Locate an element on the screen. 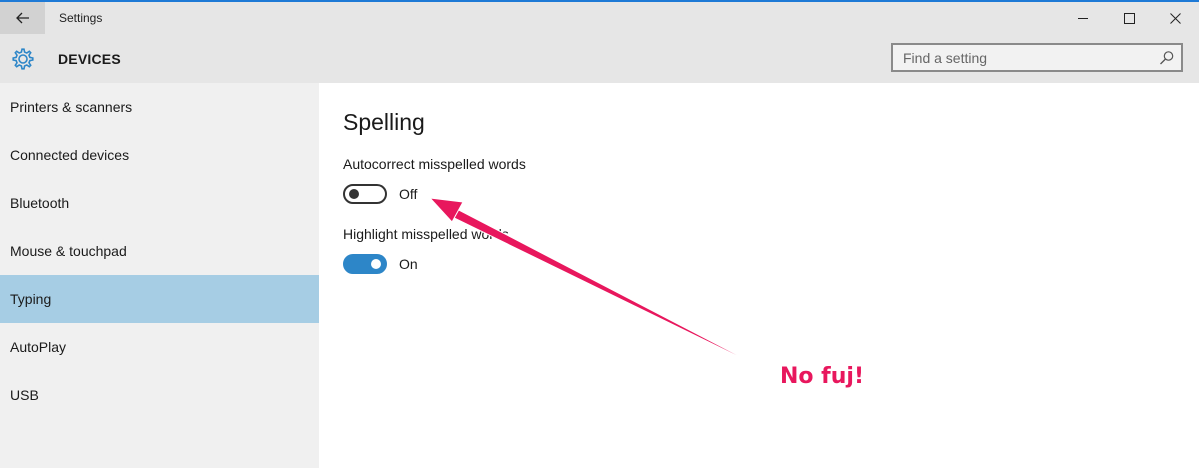 The height and width of the screenshot is (468, 1199). highlight-state: On is located at coordinates (408, 264).